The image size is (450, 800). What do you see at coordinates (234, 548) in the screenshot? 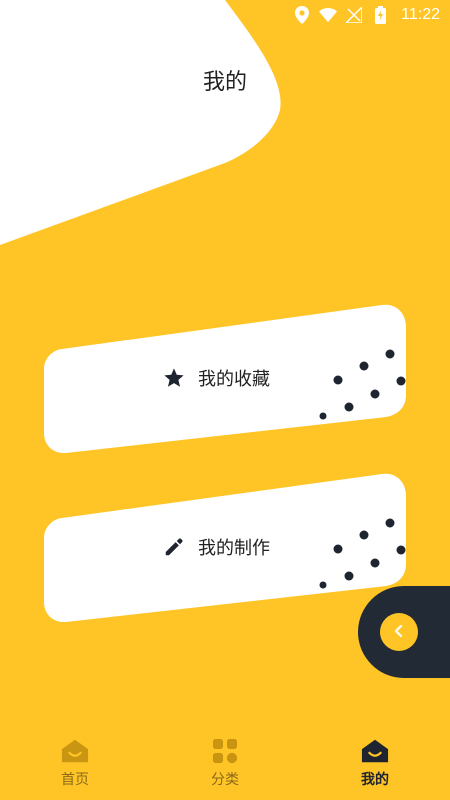
I see `my-creations-label: 我的制作` at bounding box center [234, 548].